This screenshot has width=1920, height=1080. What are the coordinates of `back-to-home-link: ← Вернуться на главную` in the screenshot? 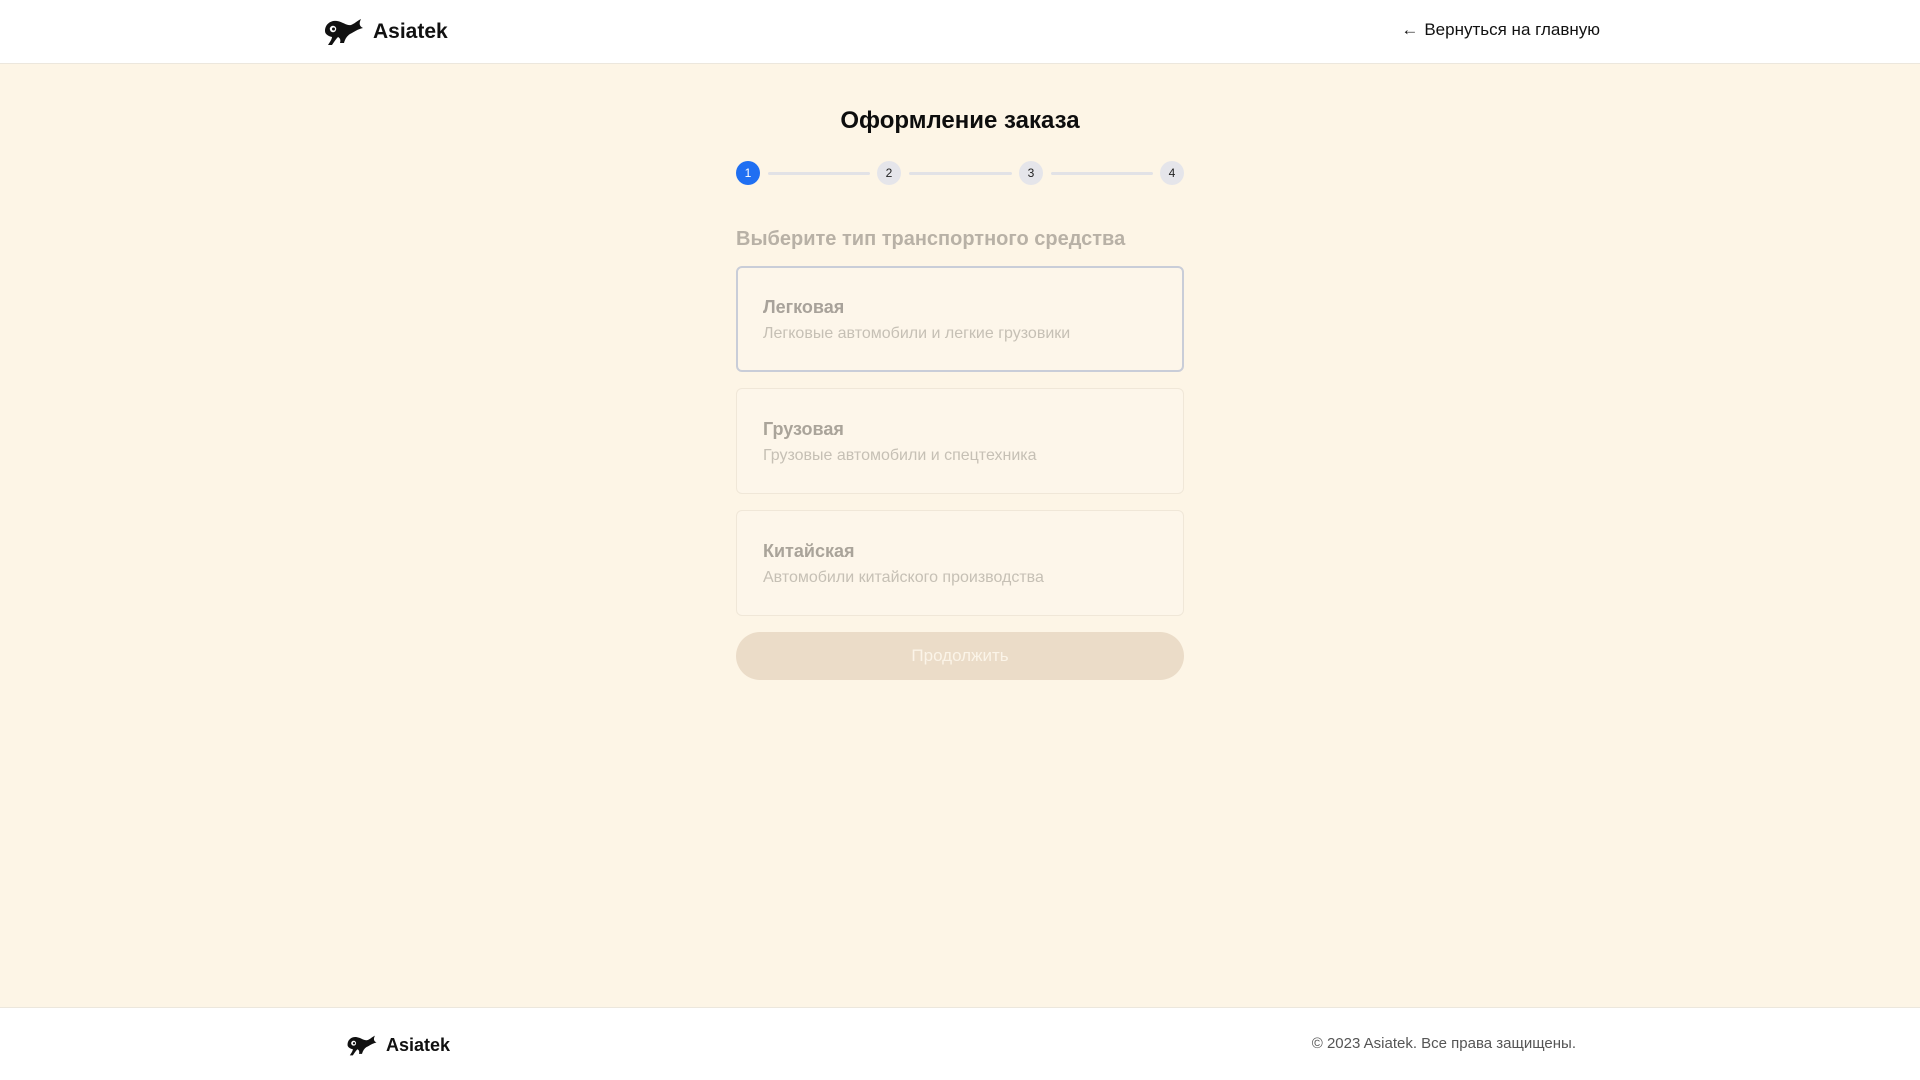 It's located at (1500, 30).